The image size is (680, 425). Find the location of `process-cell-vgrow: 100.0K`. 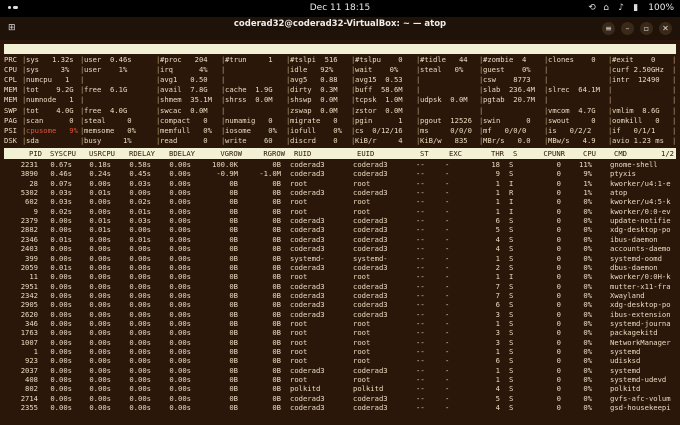

process-cell-vgrow: 100.0K is located at coordinates (225, 164).